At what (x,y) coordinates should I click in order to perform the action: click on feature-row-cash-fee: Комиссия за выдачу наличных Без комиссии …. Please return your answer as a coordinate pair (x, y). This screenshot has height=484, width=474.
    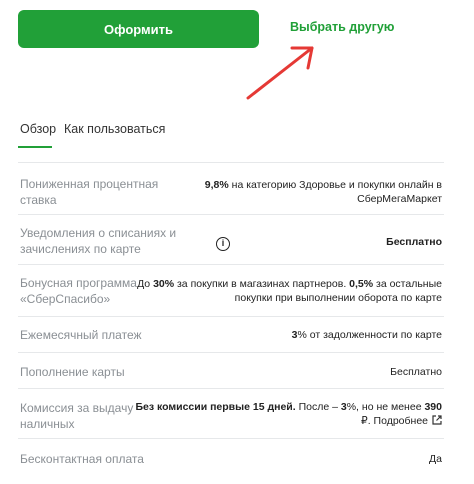
    Looking at the image, I should click on (231, 413).